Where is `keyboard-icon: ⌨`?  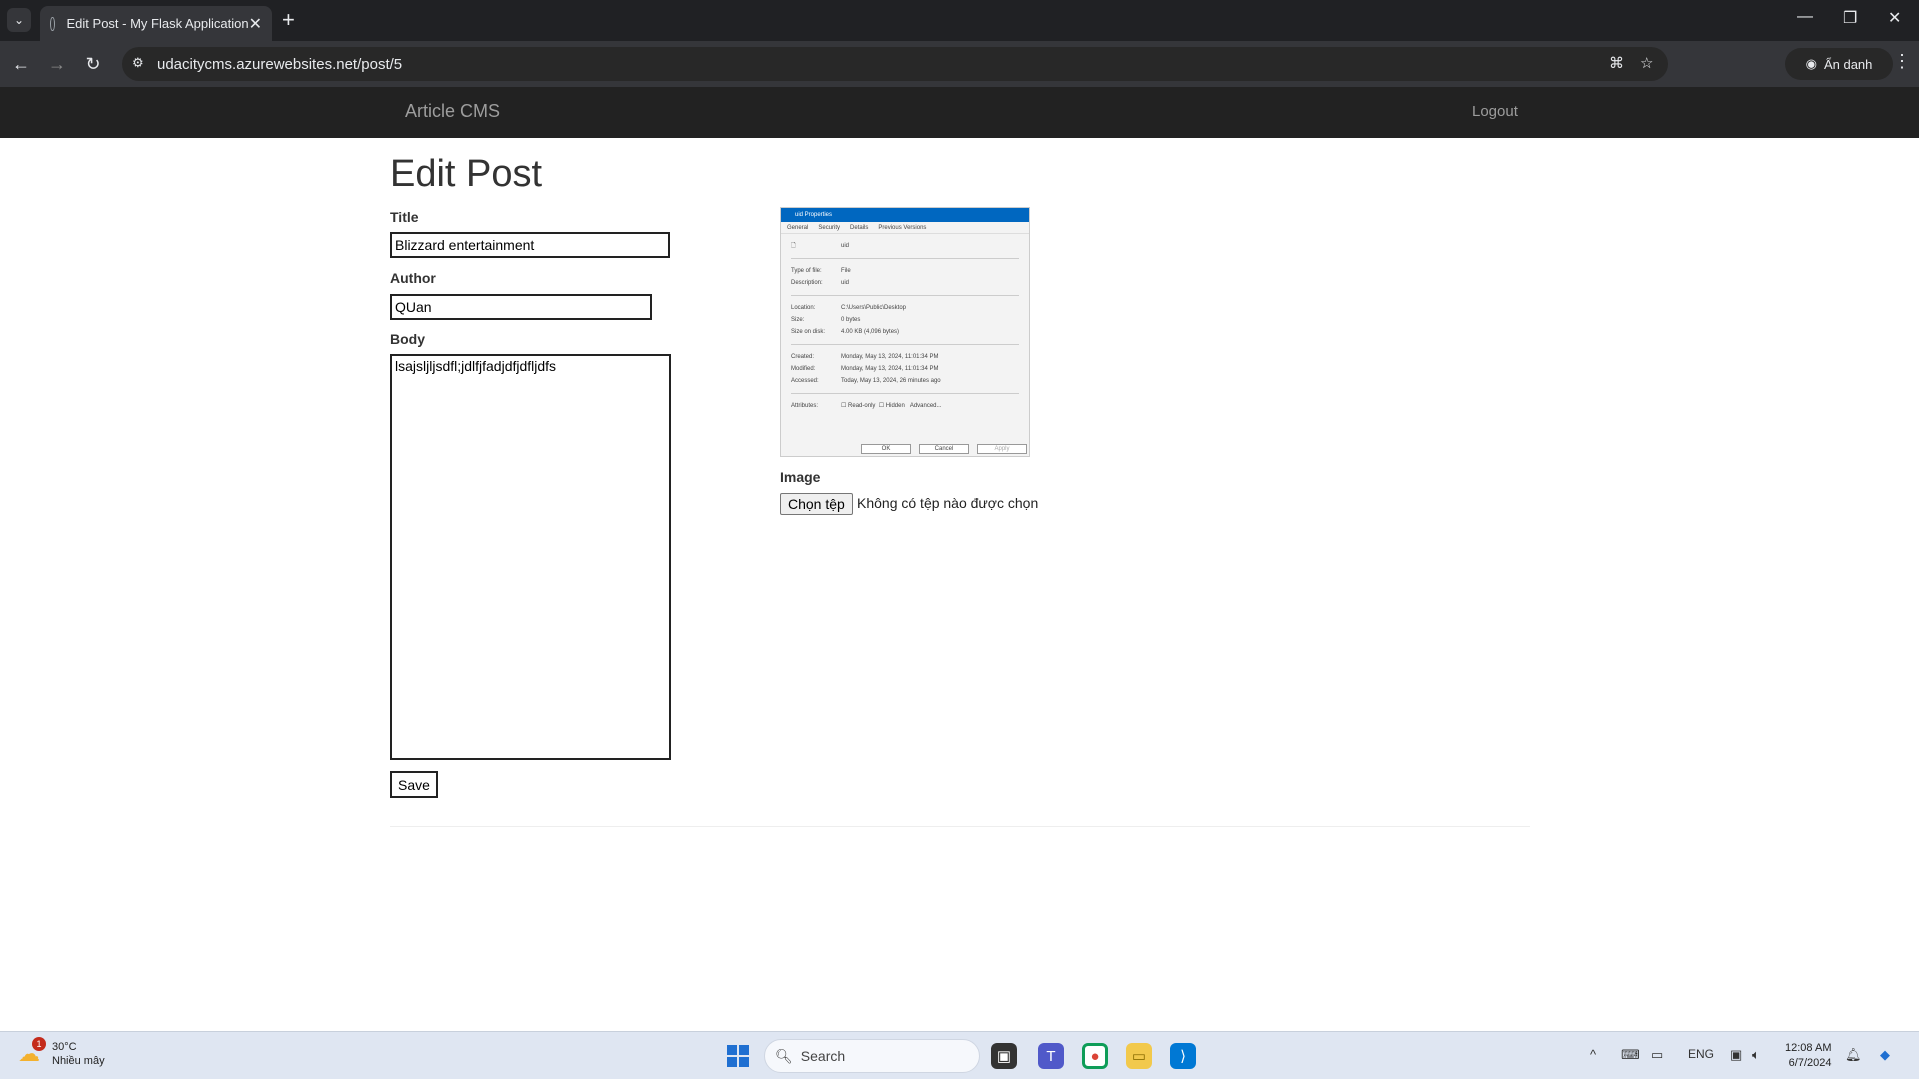
keyboard-icon: ⌨ is located at coordinates (1630, 1055).